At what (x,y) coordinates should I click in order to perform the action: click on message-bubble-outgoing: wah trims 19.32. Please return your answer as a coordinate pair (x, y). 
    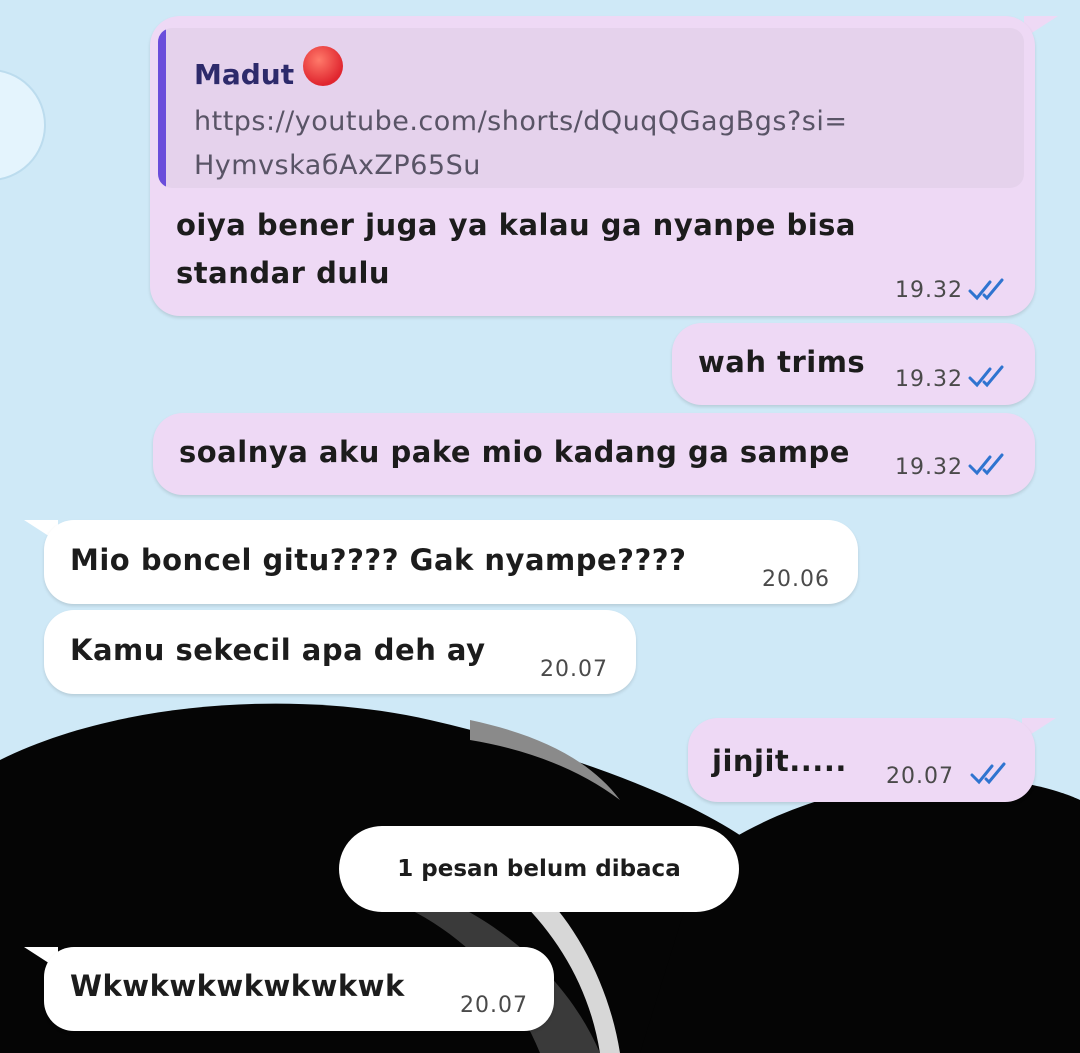
    Looking at the image, I should click on (853, 364).